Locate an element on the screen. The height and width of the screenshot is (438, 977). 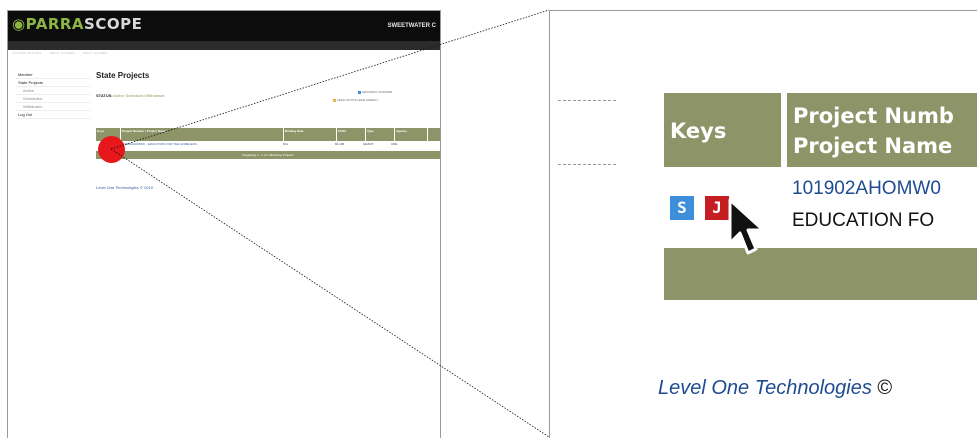
project-number-link: 101902AHOMW0 is located at coordinates (866, 189).